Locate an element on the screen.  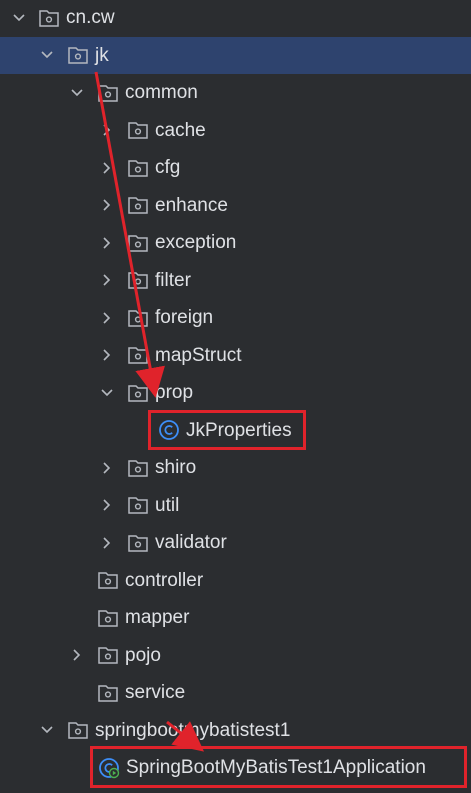
tree-node-cache: cache is located at coordinates (166, 131).